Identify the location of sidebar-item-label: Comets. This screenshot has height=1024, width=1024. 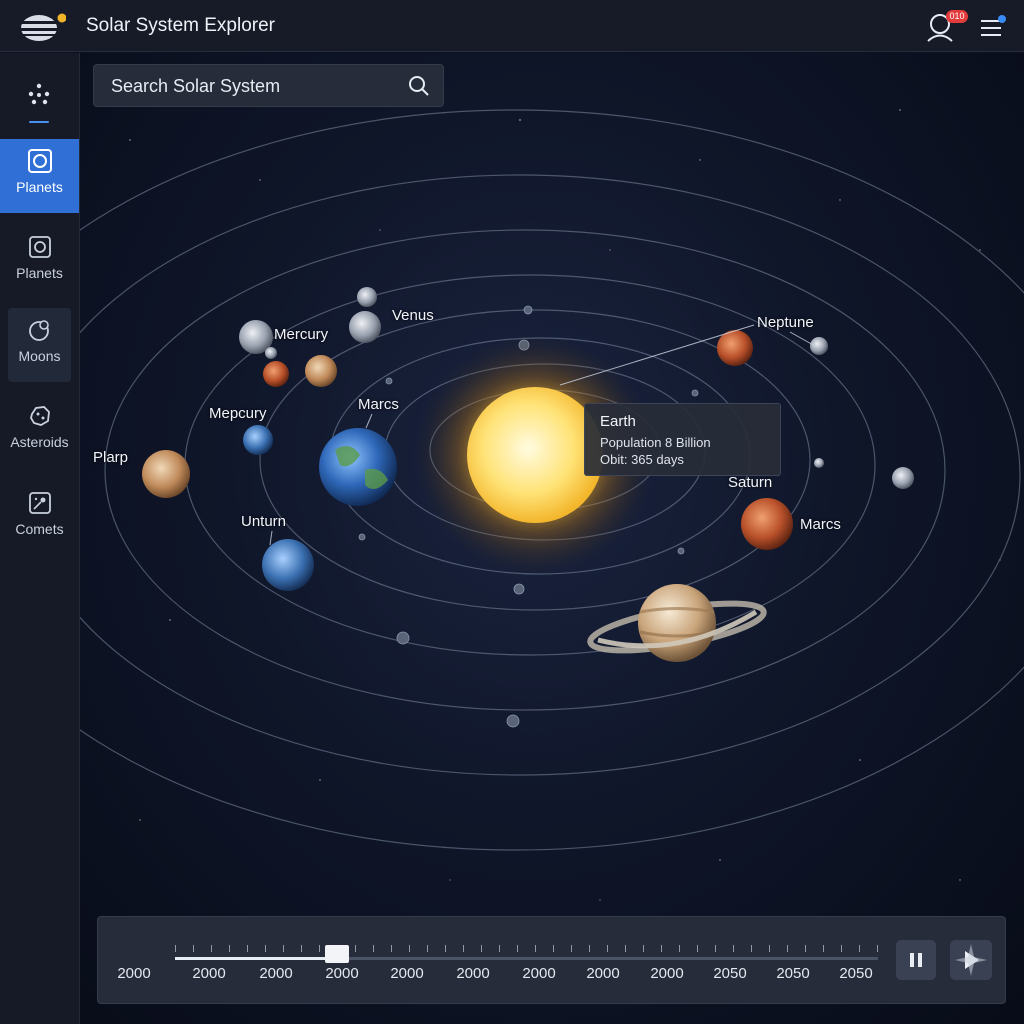
(39, 529).